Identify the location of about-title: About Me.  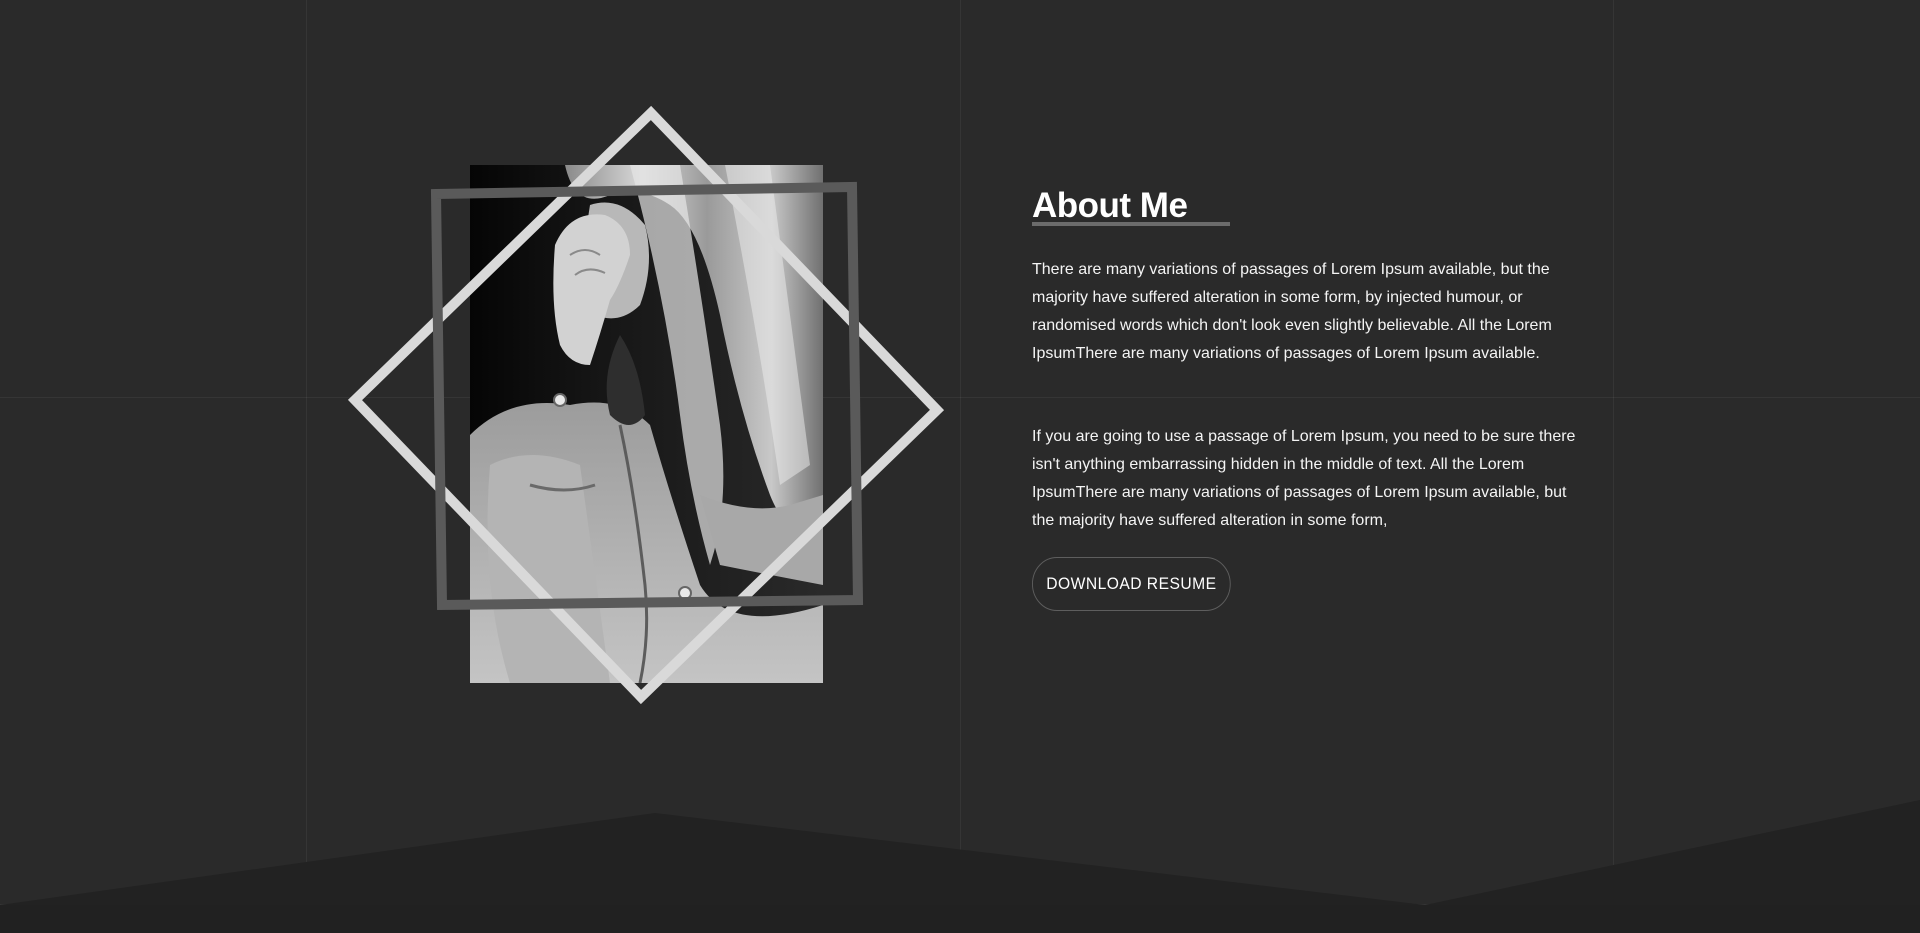
(1131, 206).